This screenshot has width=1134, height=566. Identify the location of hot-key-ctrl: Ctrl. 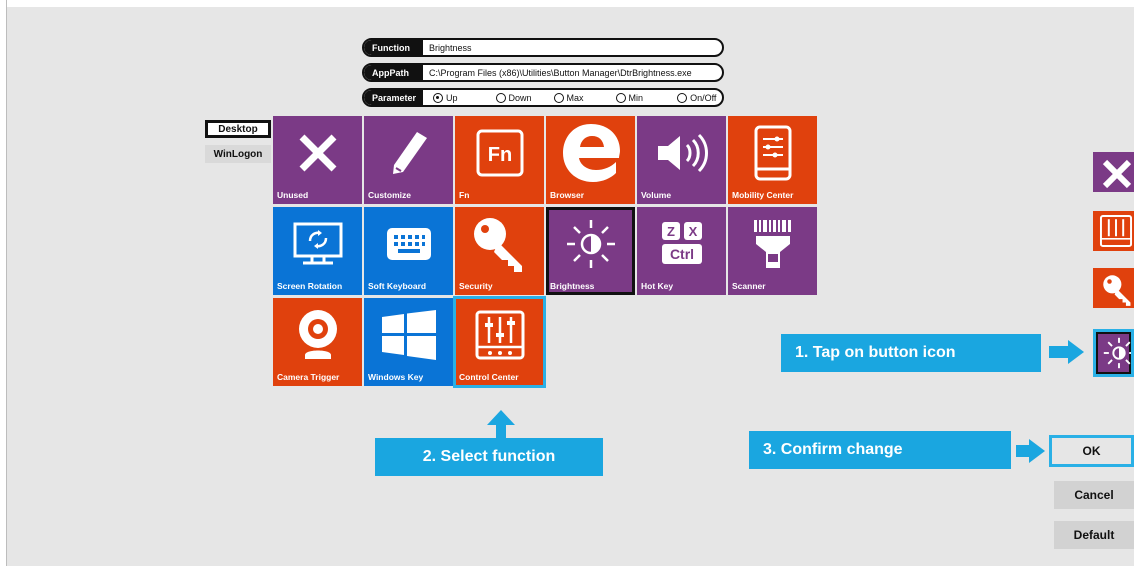
(681, 254).